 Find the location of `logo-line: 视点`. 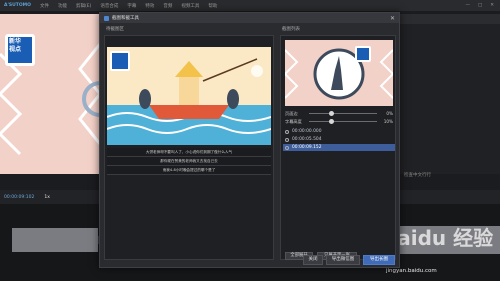

logo-line: 视点 is located at coordinates (15, 49).